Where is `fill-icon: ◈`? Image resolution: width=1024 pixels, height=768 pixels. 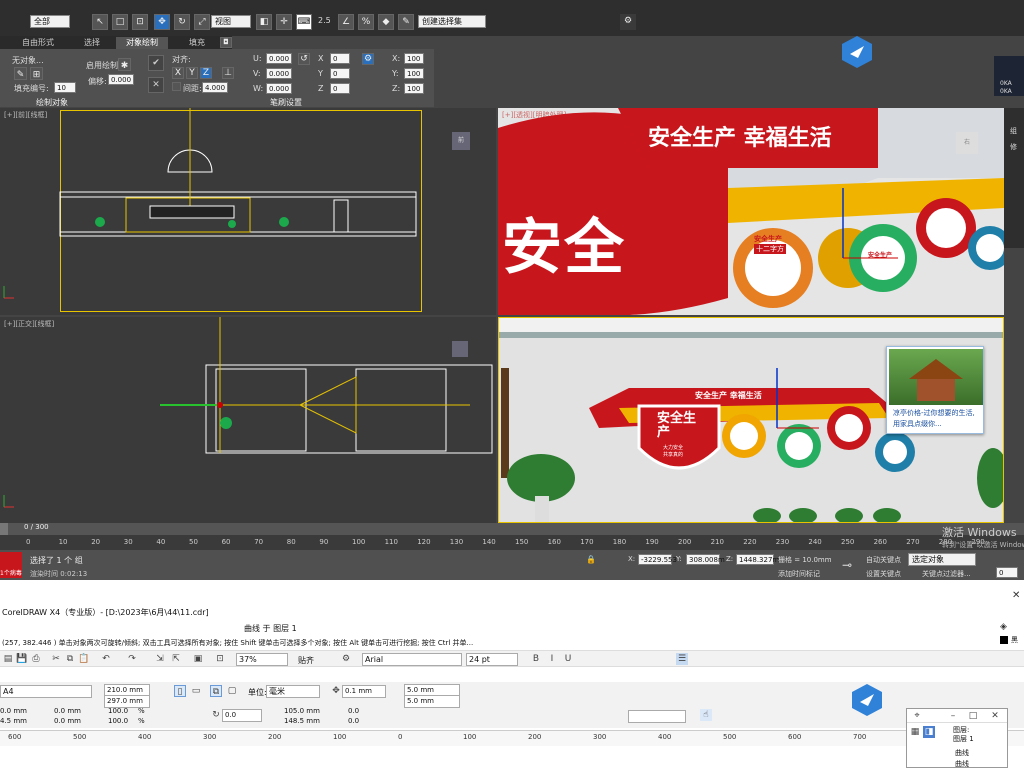
fill-icon: ◈ is located at coordinates (1005, 627).